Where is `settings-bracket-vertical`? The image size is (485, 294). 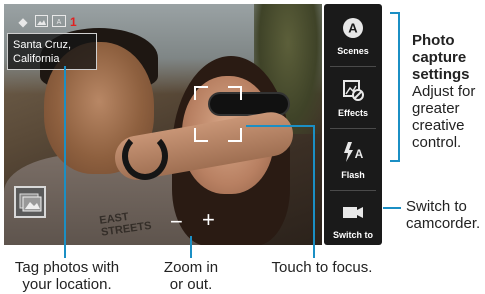
settings-bracket-vertical is located at coordinates (399, 87).